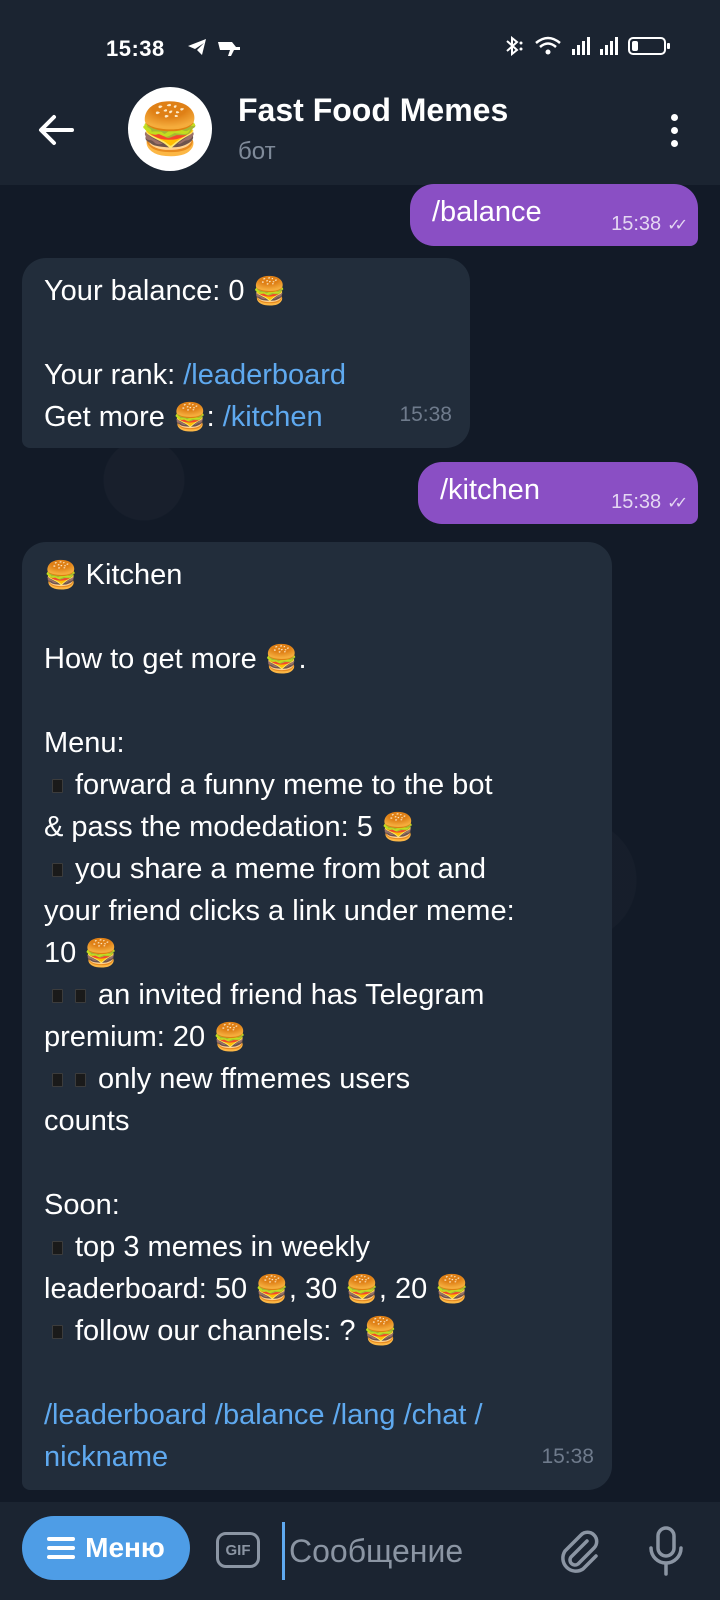 Image resolution: width=720 pixels, height=1600 pixels. Describe the element at coordinates (82, 1205) in the screenshot. I see `soon-label: Soon:` at that location.